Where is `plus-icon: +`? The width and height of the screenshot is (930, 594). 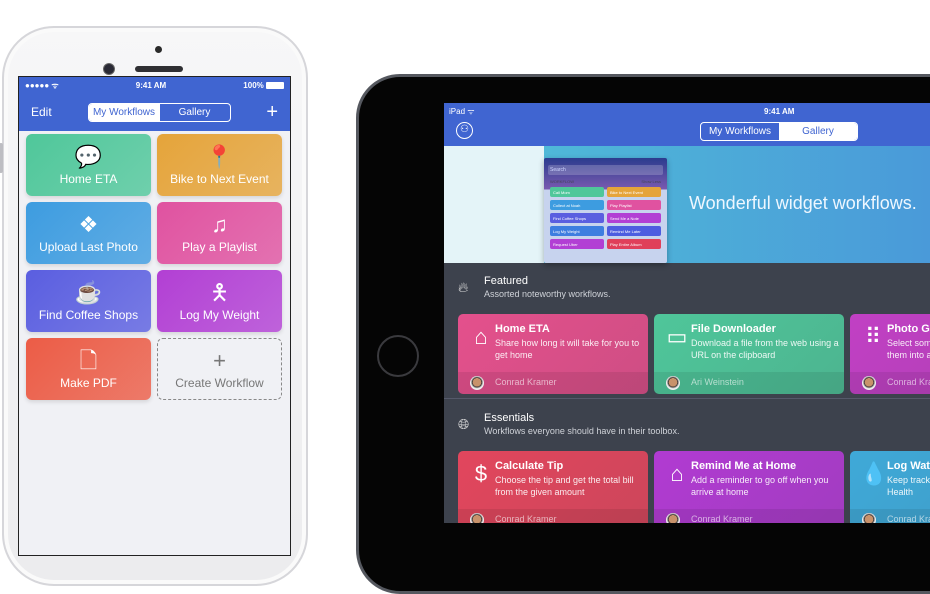 plus-icon: + is located at coordinates (219, 360).